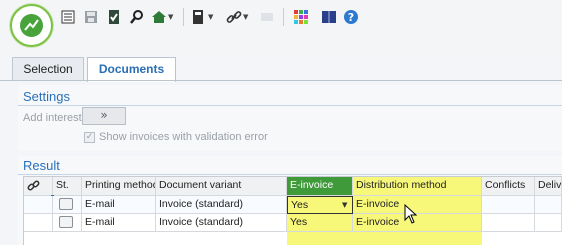 The height and width of the screenshot is (245, 562). I want to click on e-invoice-dropdown: Yes ▼, so click(320, 205).